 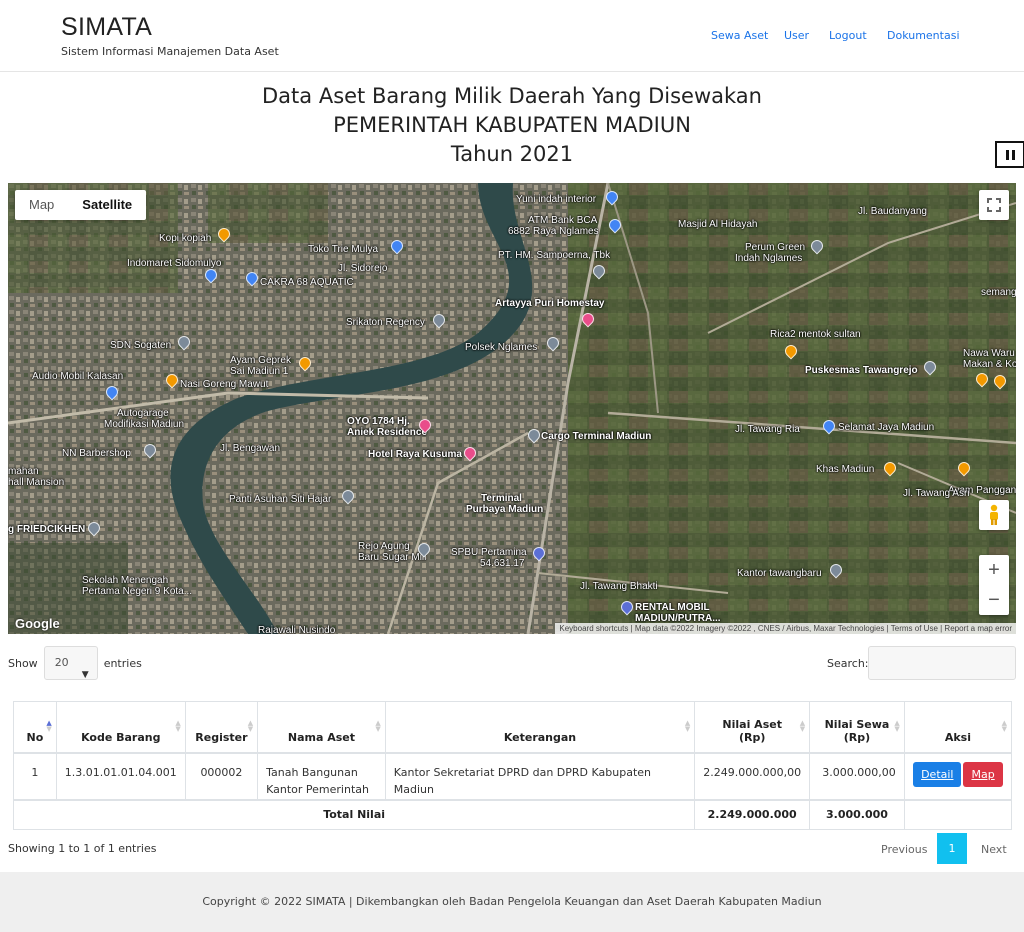 I want to click on map-label: SPBU Pertamina, so click(x=489, y=552).